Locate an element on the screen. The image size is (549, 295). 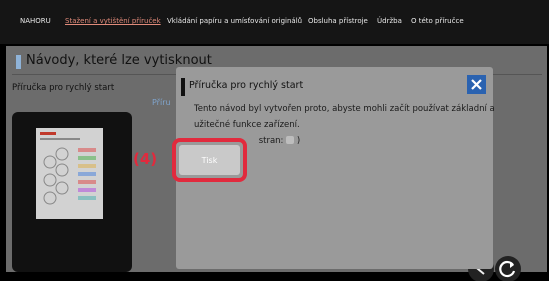
page-count-label: stran: is located at coordinates (271, 141).